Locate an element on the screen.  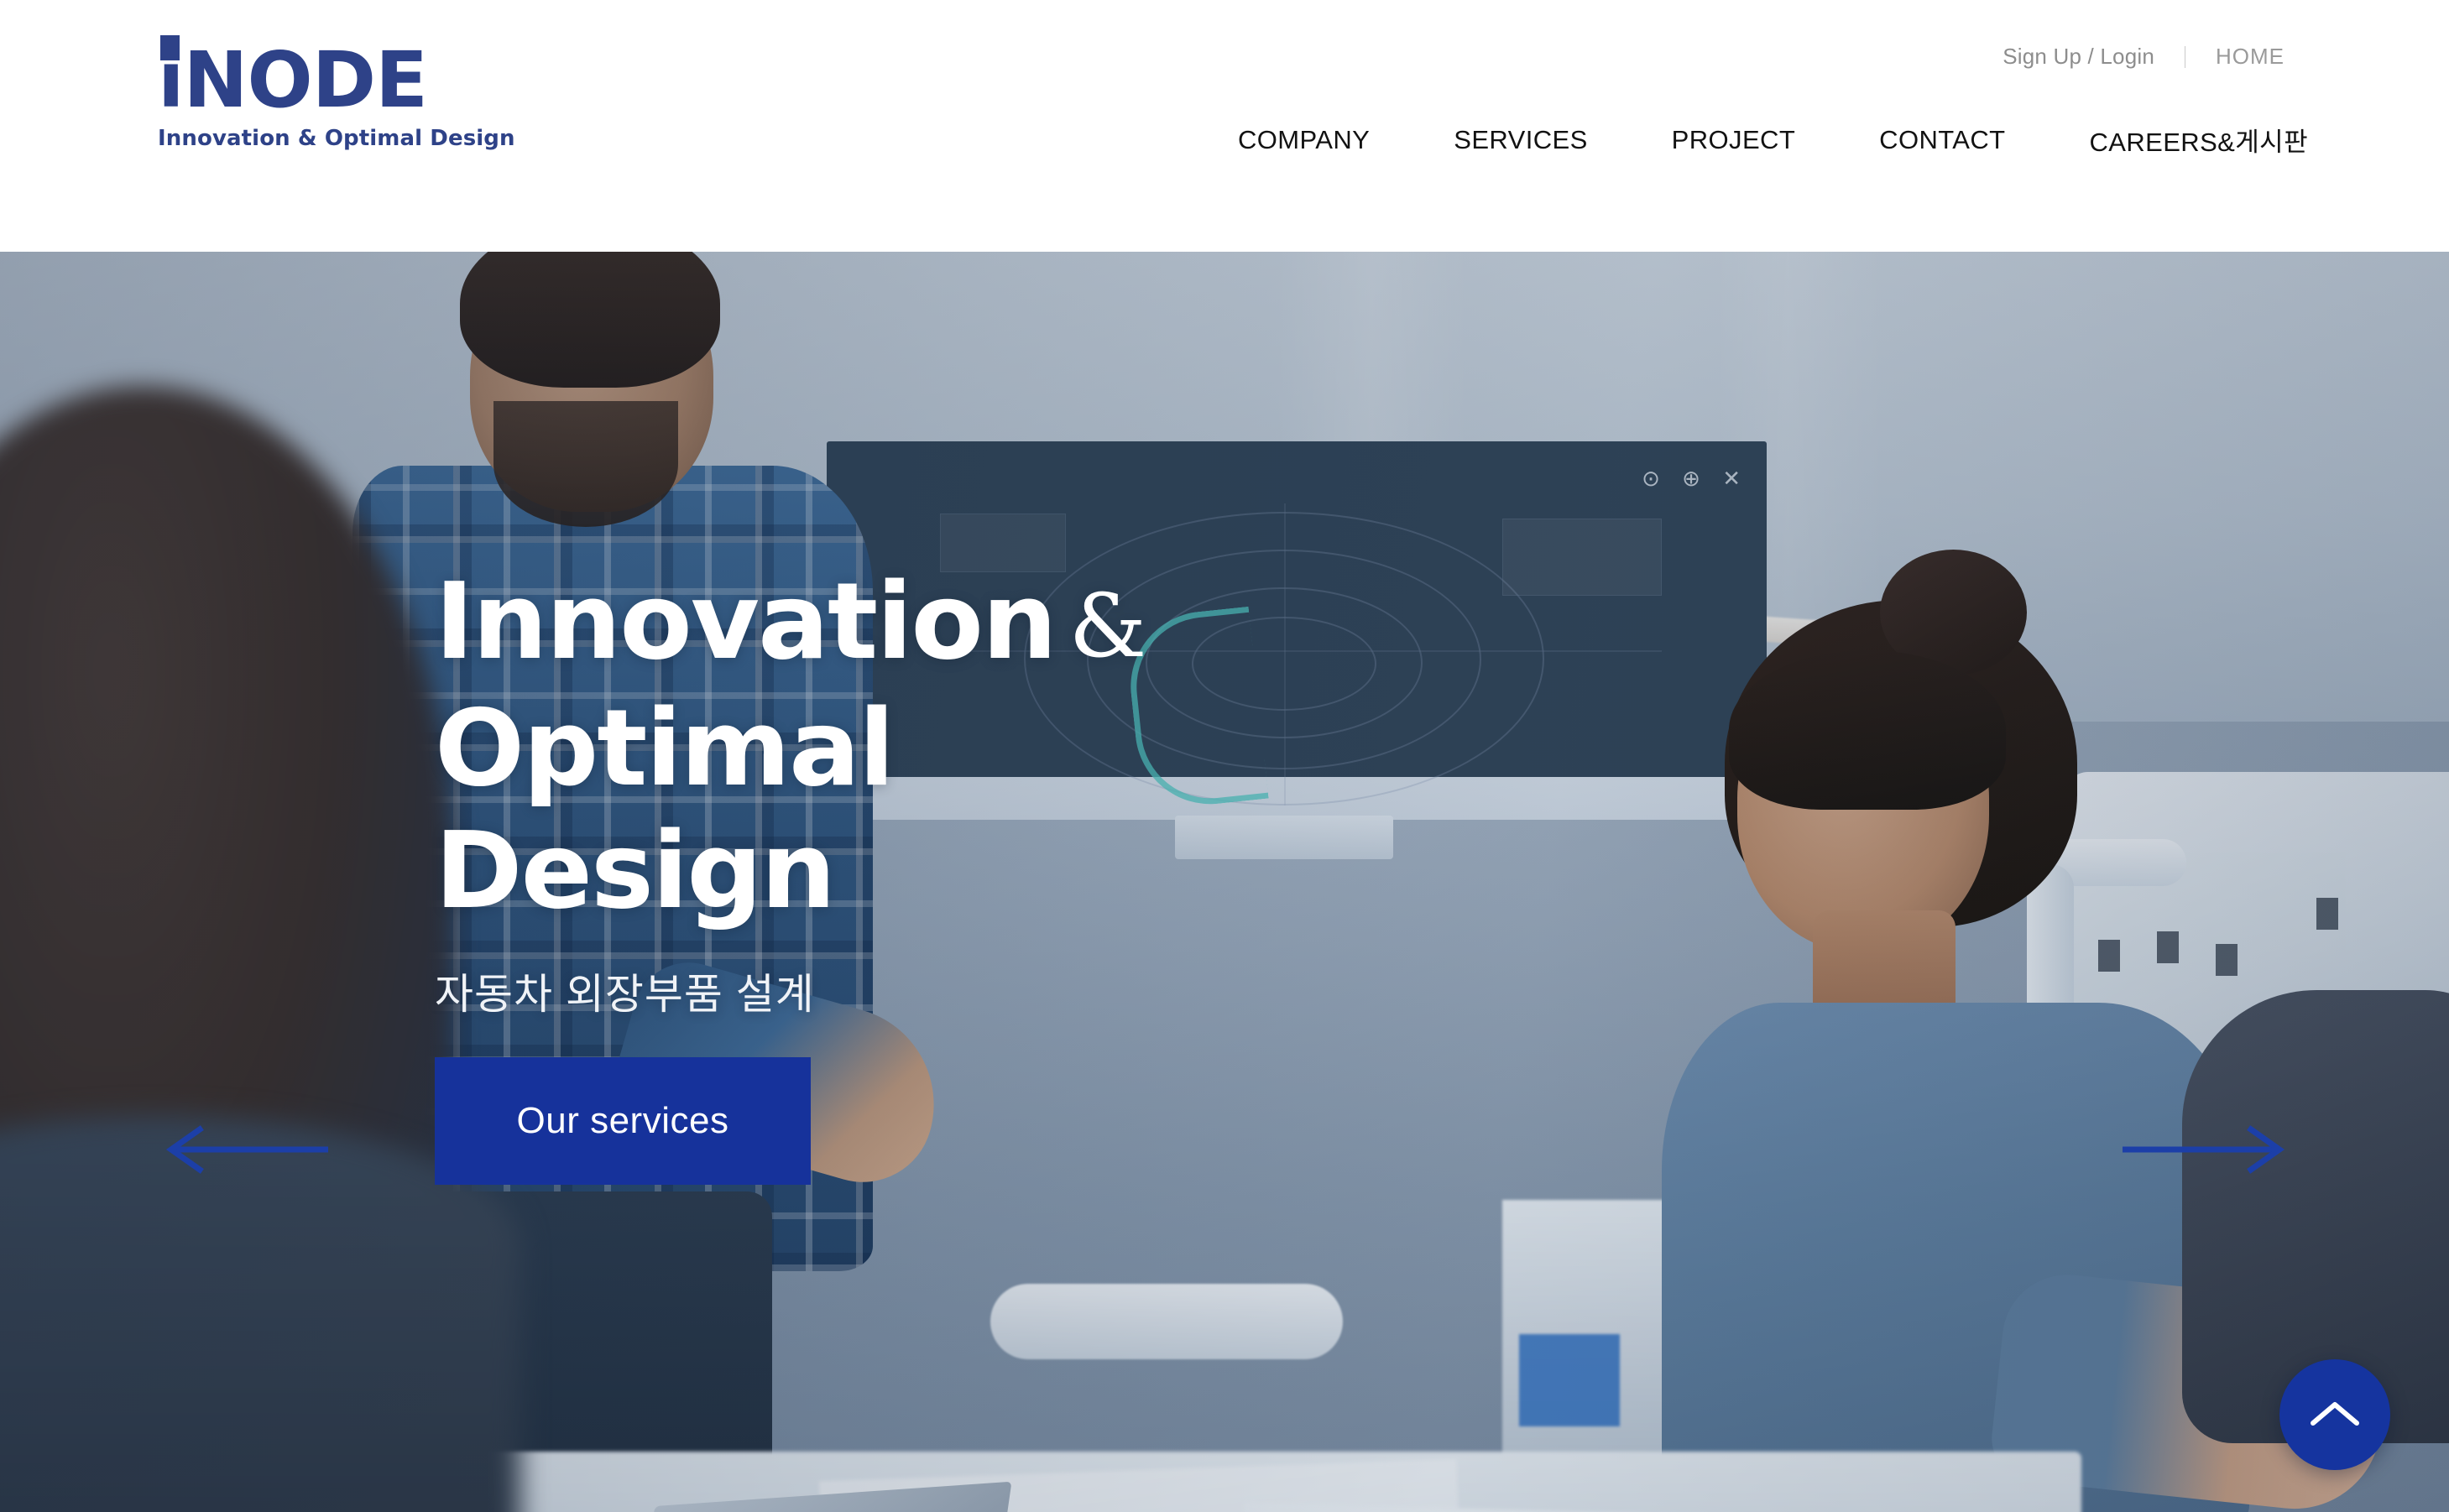
our-services-button: Our services is located at coordinates (623, 1121).